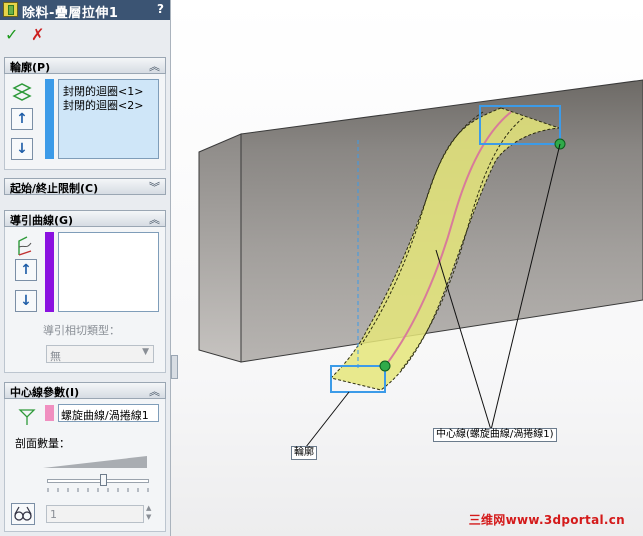  I want to click on watermark: 三维网www.3dportal.cn, so click(546, 520).